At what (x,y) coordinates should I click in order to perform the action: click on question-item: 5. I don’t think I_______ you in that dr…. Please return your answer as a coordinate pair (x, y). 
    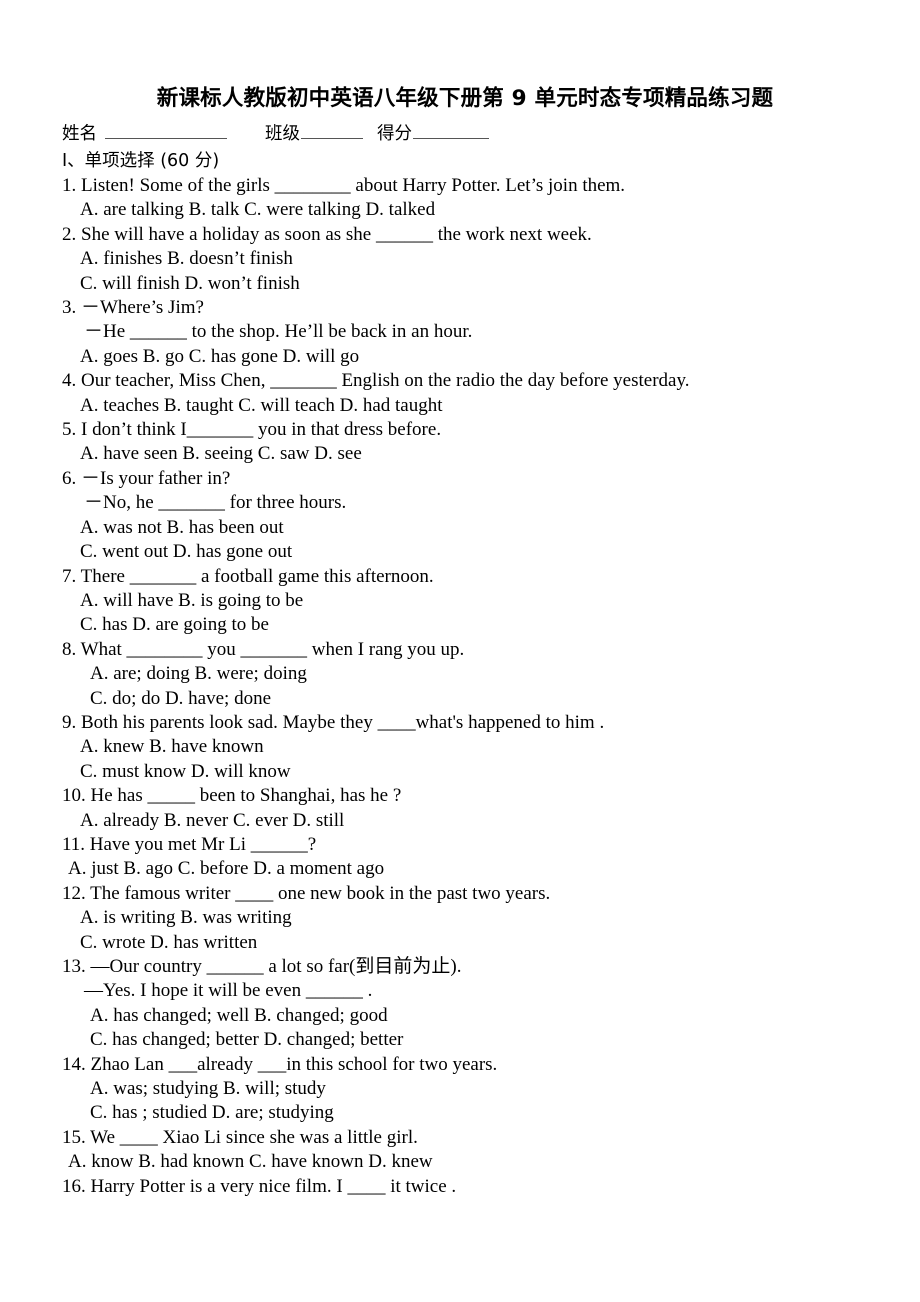
    Looking at the image, I should click on (462, 442).